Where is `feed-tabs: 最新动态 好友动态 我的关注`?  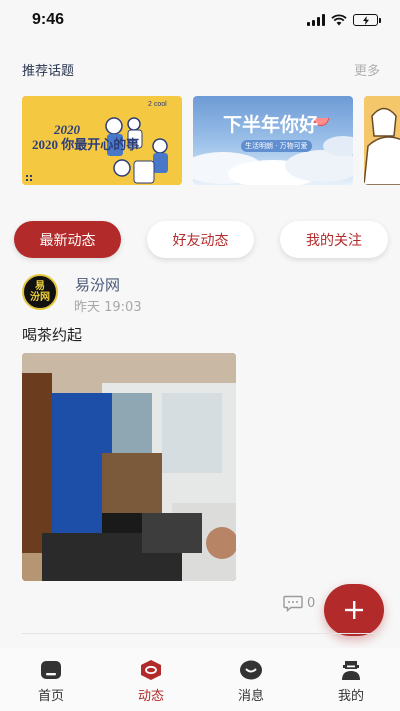
feed-tabs: 最新动态 好友动态 我的关注 is located at coordinates (201, 240).